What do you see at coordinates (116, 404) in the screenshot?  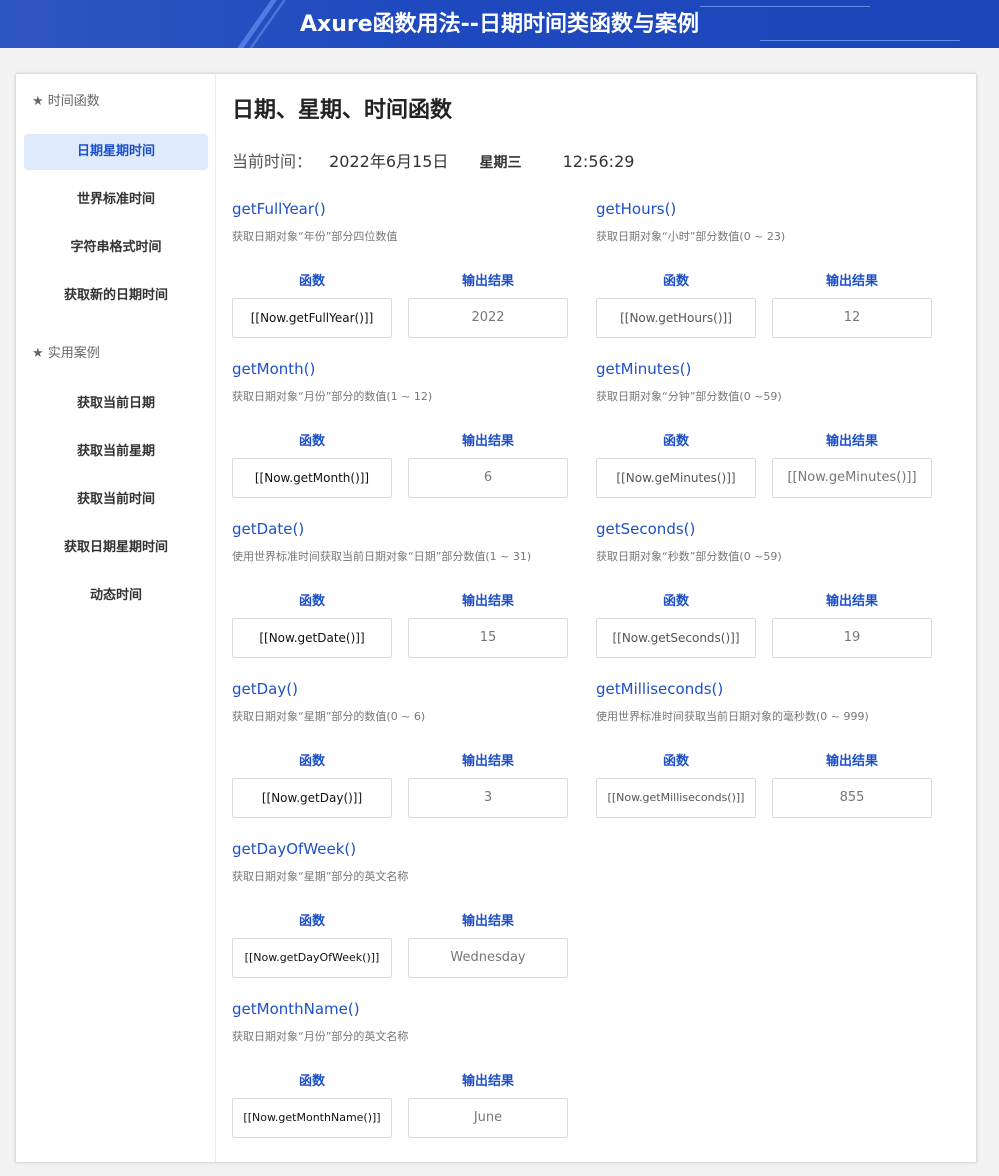 I see `sidebar-item-current-date: 获取当前日期` at bounding box center [116, 404].